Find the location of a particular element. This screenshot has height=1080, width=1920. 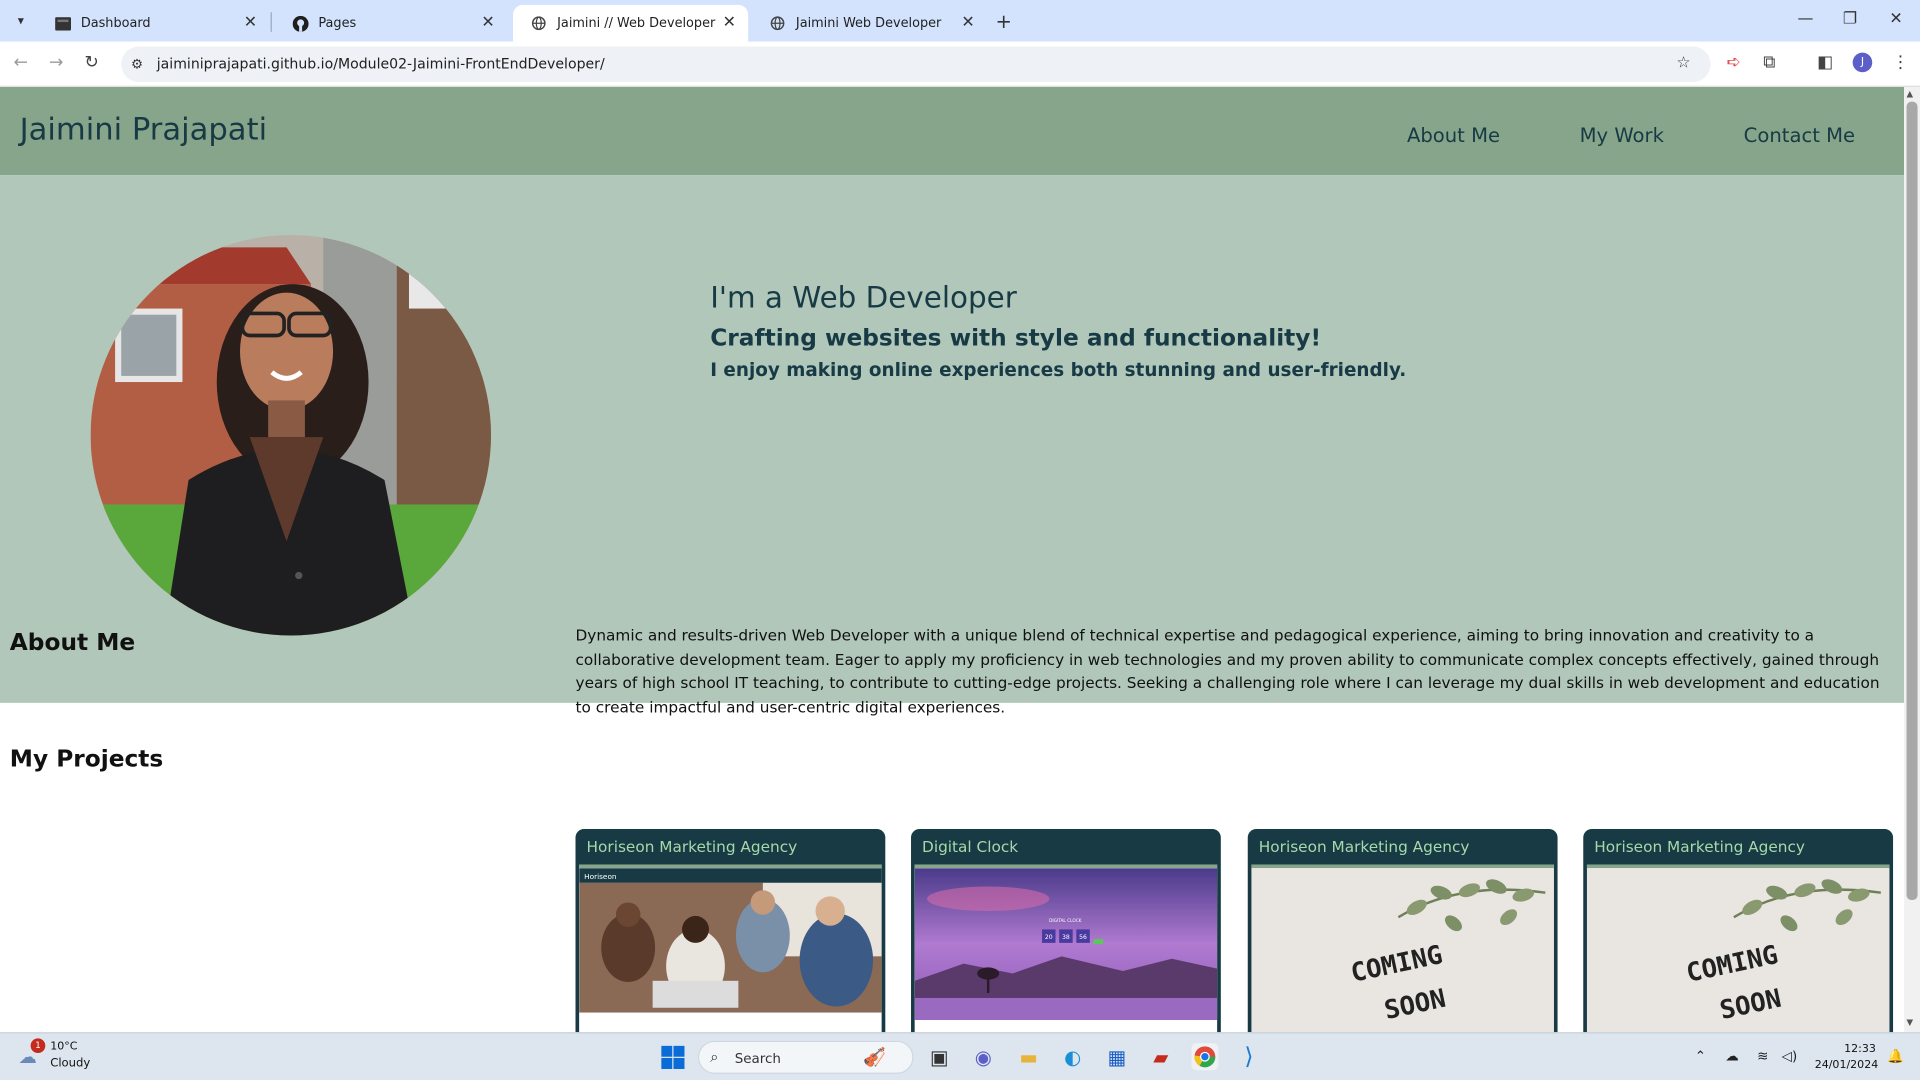

project-thumbnail-digital-clock: DIGITAL CLOCK 20 38 56 is located at coordinates (1066, 948).